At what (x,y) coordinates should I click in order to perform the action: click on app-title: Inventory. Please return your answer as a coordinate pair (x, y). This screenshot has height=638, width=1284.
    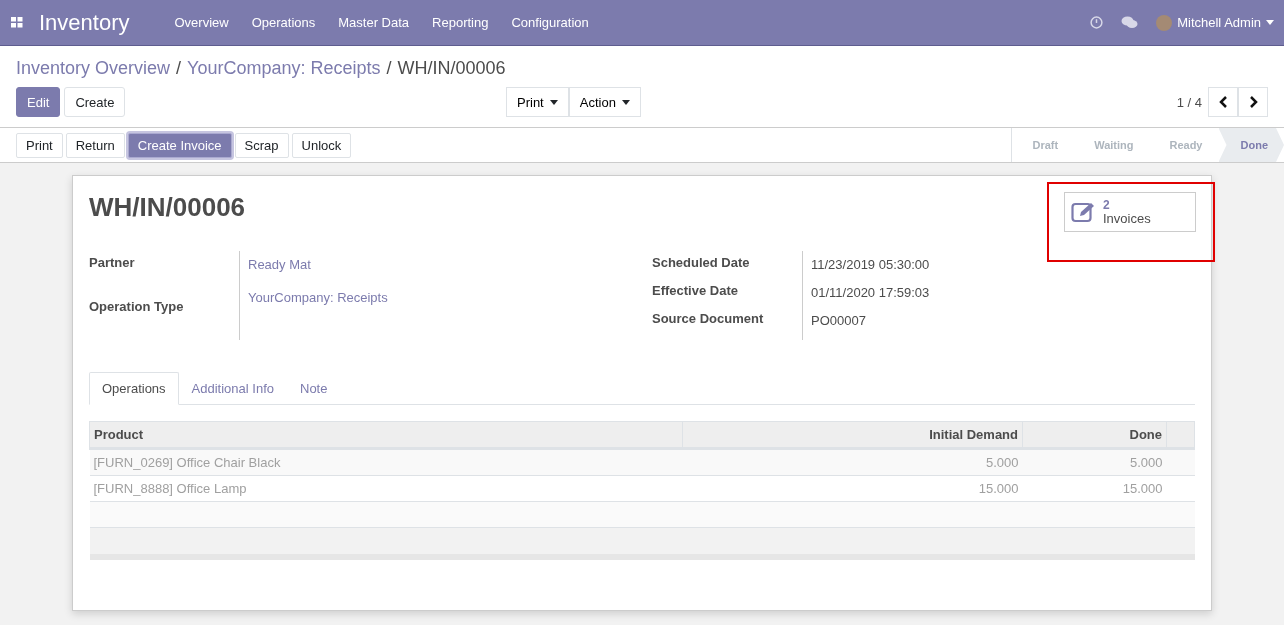
    Looking at the image, I should click on (84, 22).